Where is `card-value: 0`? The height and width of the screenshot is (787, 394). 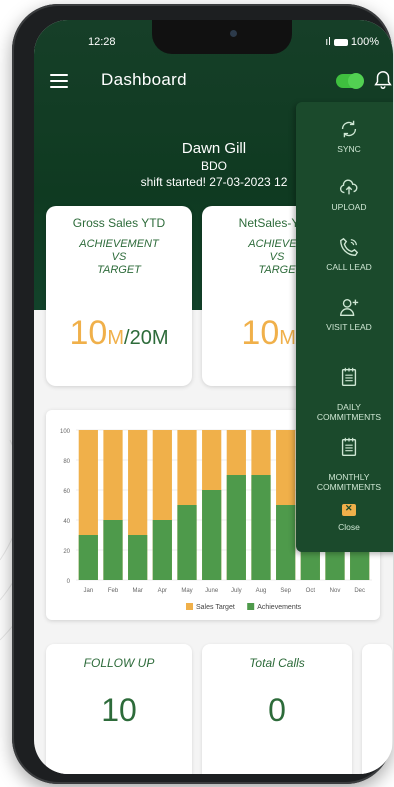 card-value: 0 is located at coordinates (277, 710).